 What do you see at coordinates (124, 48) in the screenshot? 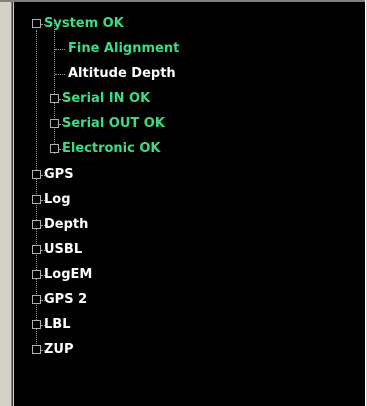
I see `node-label: Fine Alignment` at bounding box center [124, 48].